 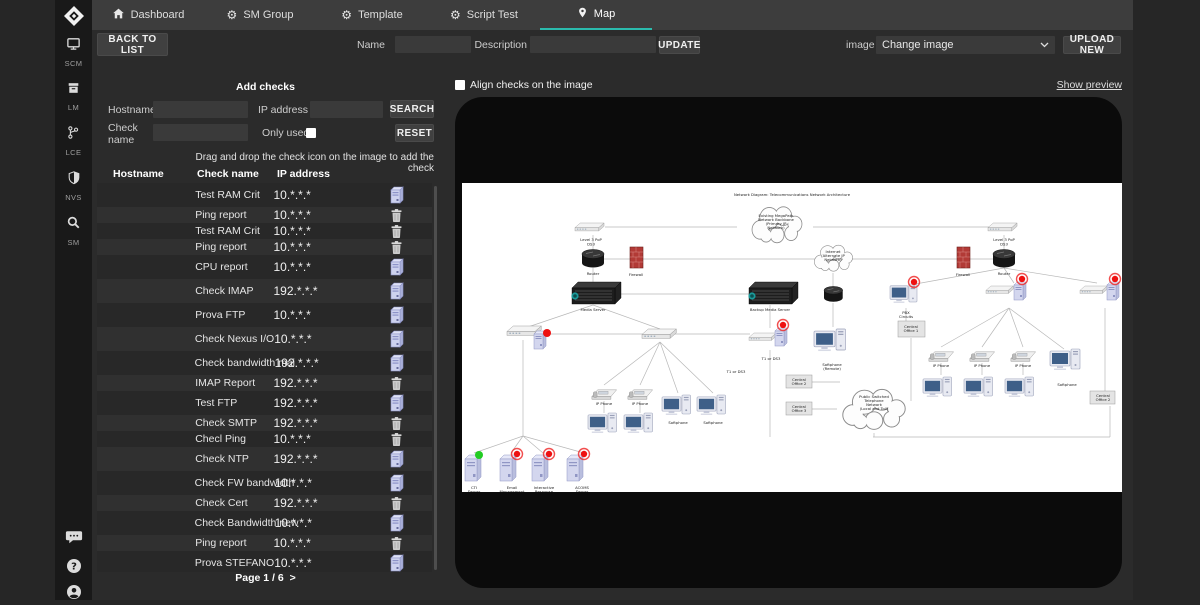 What do you see at coordinates (311, 133) in the screenshot?
I see `only-used-checkbox` at bounding box center [311, 133].